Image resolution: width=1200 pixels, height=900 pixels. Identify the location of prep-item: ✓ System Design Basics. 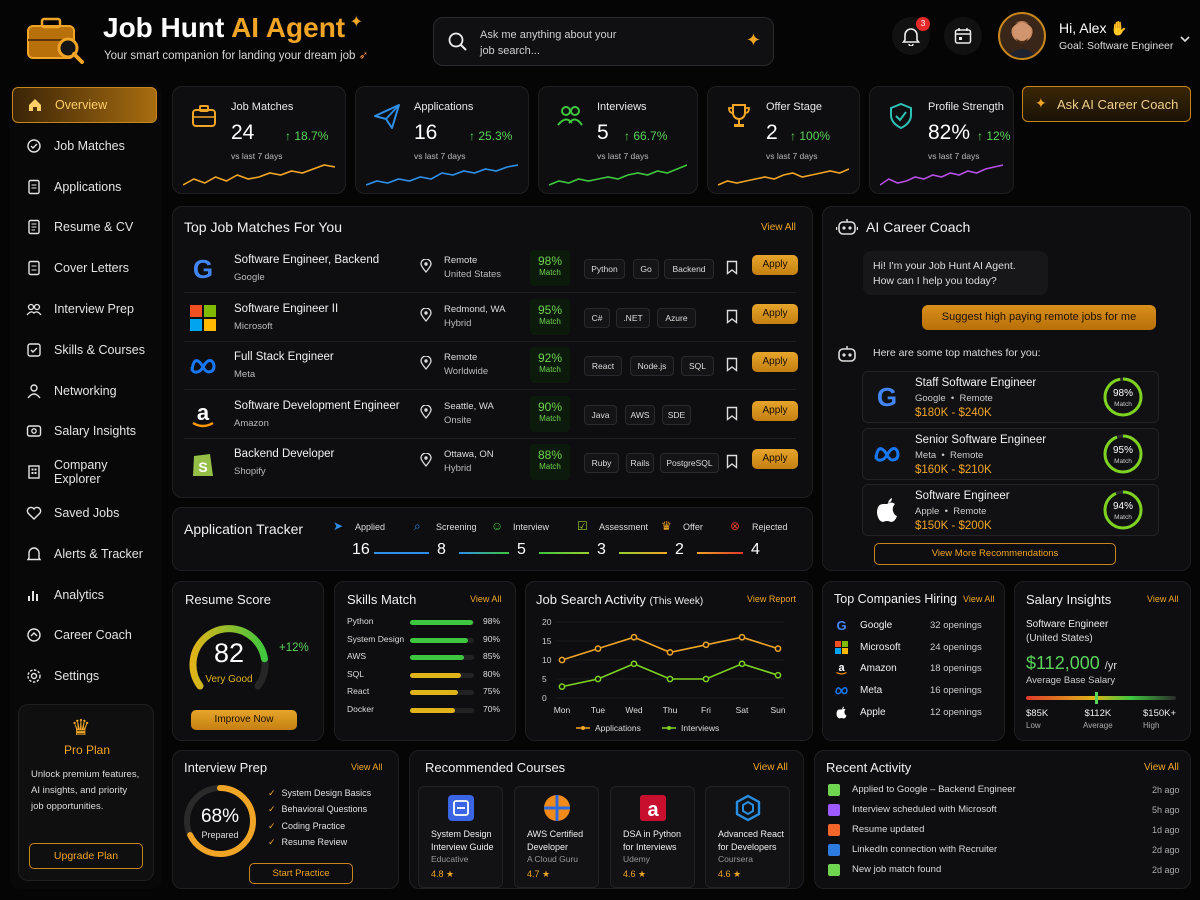
(319, 793).